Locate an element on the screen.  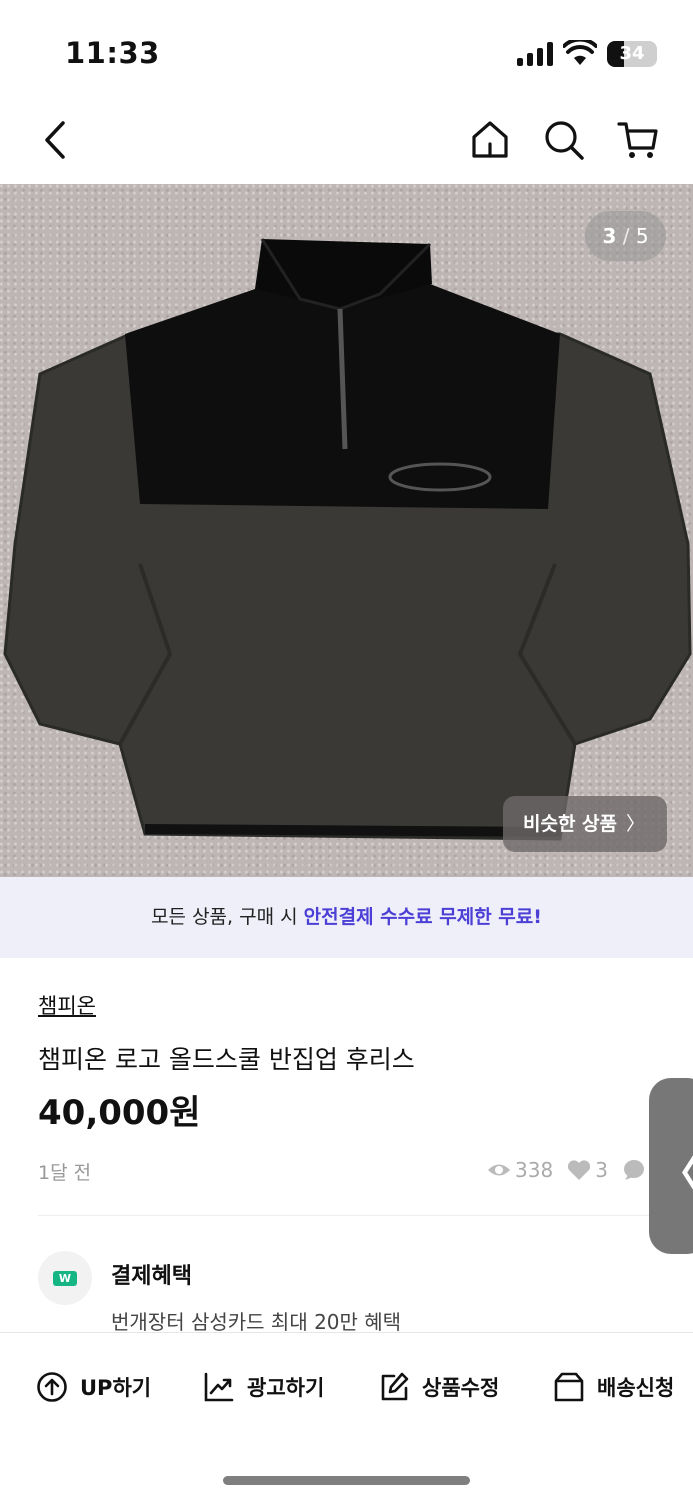
battery-icon: 34 is located at coordinates (632, 54).